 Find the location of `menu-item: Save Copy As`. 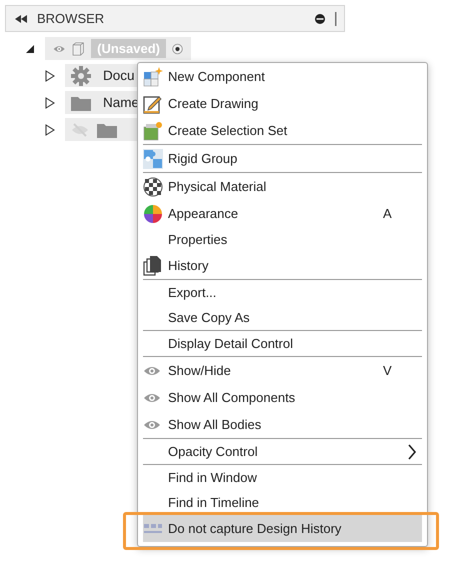

menu-item: Save Copy As is located at coordinates (282, 317).